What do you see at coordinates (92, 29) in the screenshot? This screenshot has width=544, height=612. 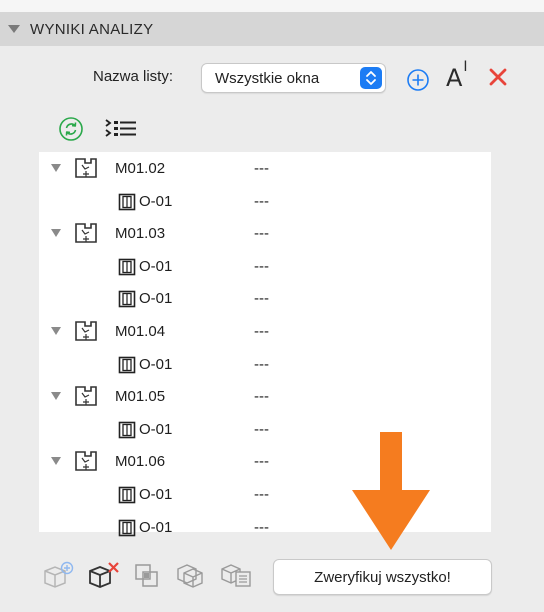 I see `section-title: WYNIKI ANALIZY` at bounding box center [92, 29].